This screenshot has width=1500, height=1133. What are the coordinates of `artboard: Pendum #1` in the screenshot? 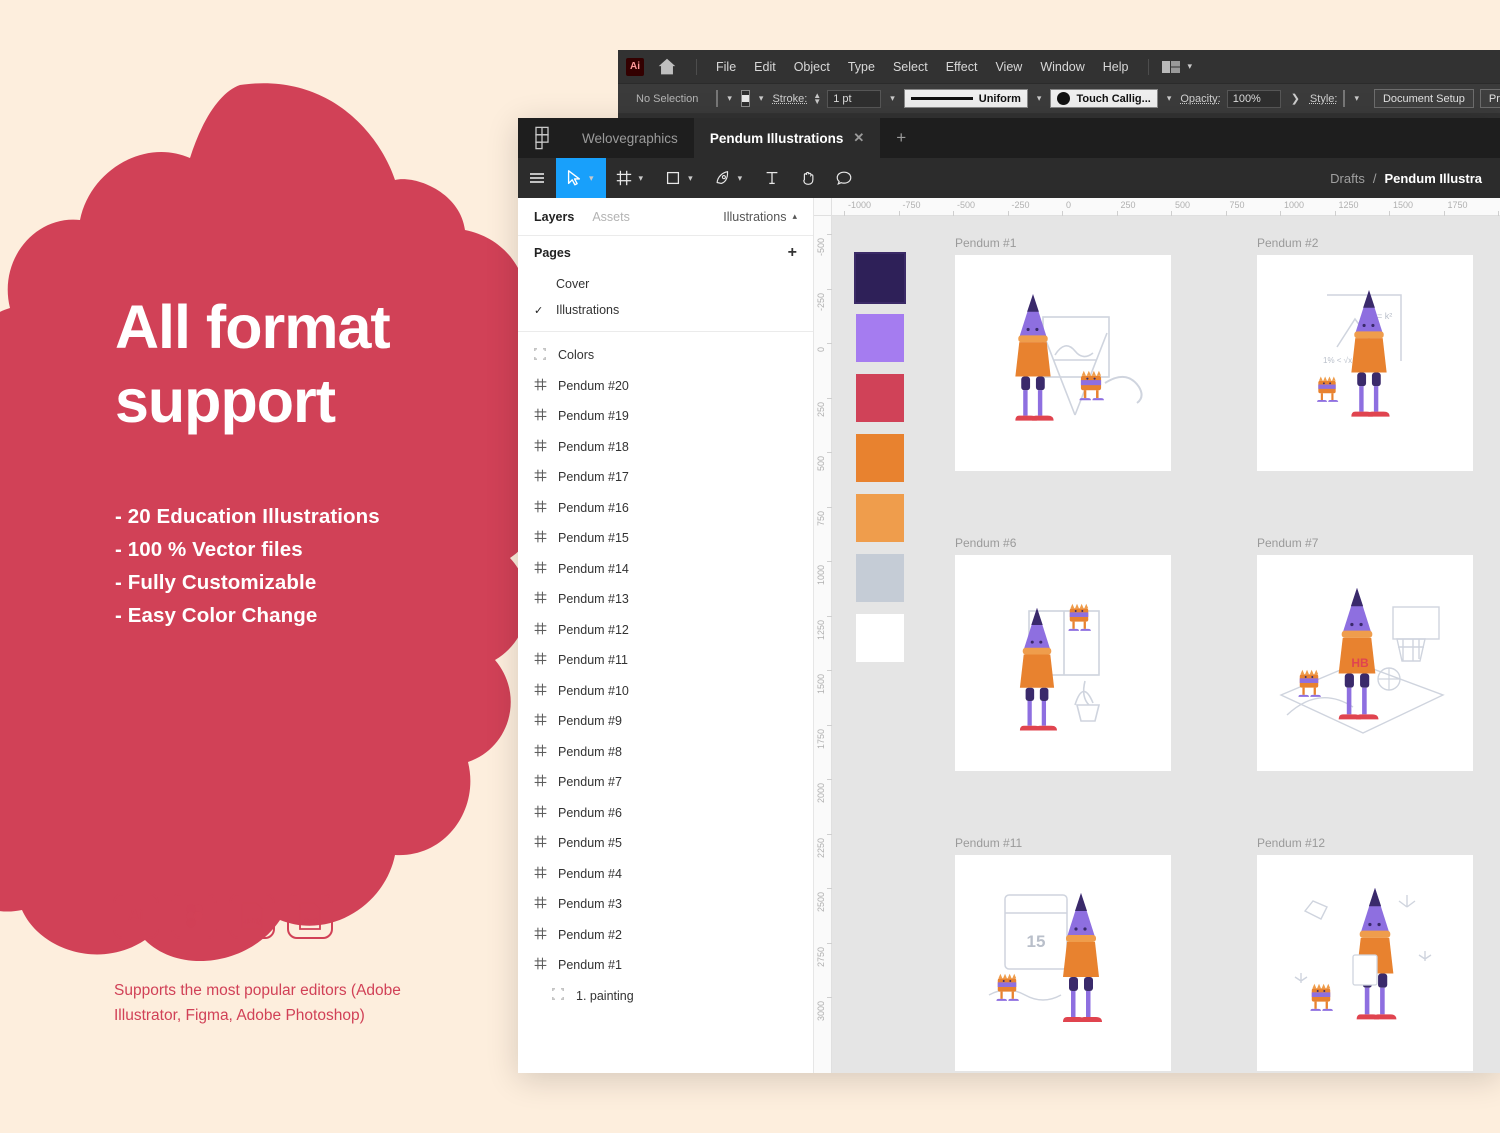 It's located at (1085, 365).